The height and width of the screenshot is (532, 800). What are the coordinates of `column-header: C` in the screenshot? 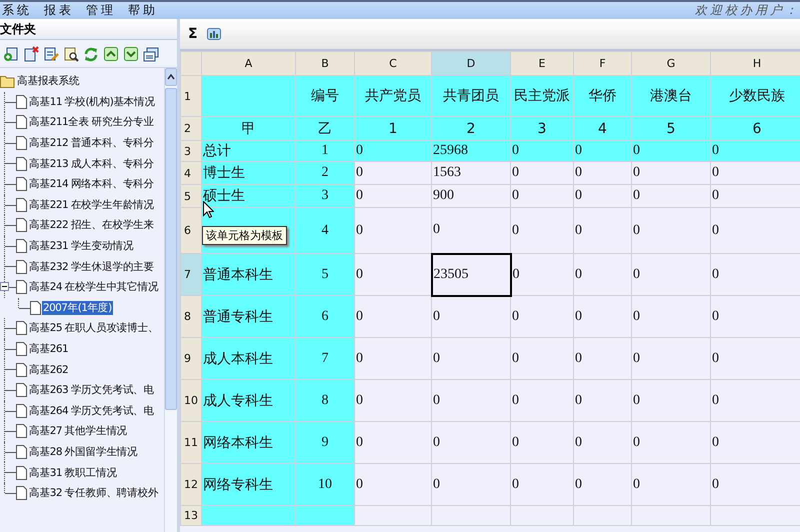 It's located at (393, 64).